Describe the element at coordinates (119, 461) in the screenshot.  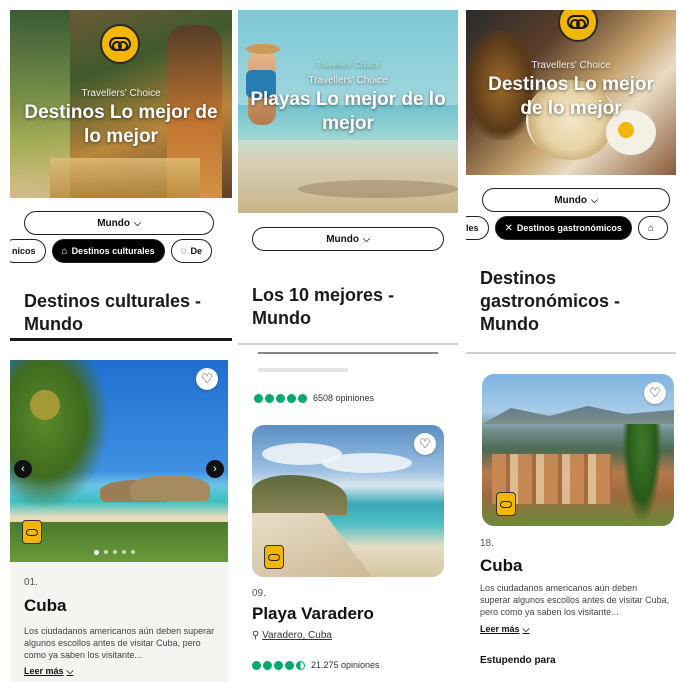
I see `destination-card-image: ♡ ‹ ›` at that location.